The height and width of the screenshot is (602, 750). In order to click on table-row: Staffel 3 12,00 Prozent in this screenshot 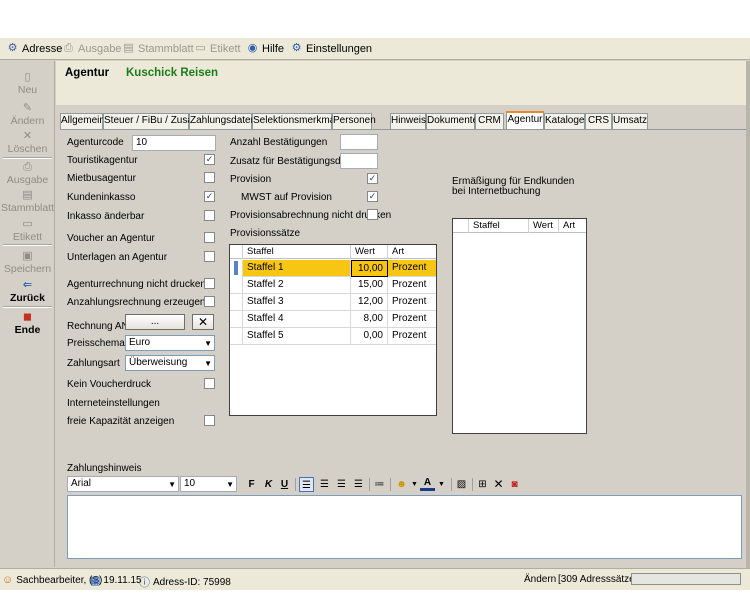, I will do `click(333, 302)`.